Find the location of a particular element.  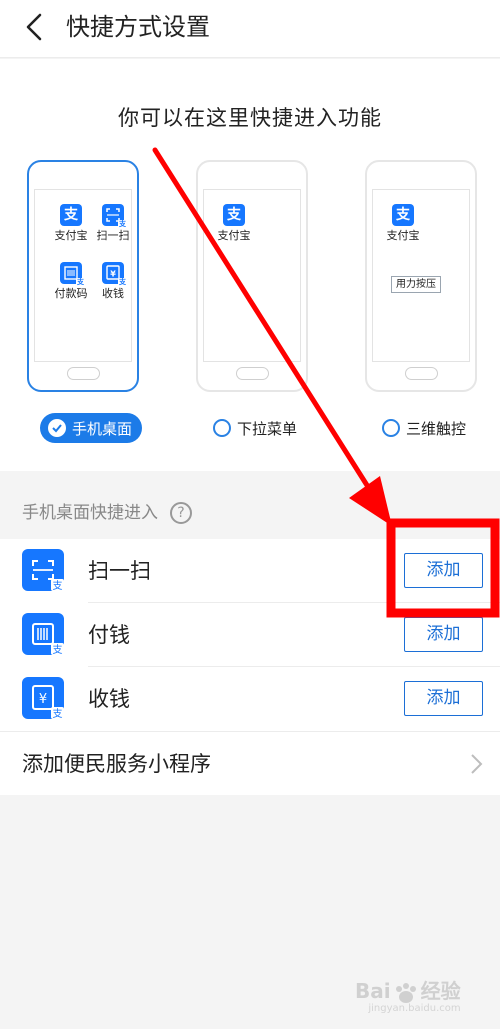

app-pay-code: 支 付款码 is located at coordinates (71, 281).